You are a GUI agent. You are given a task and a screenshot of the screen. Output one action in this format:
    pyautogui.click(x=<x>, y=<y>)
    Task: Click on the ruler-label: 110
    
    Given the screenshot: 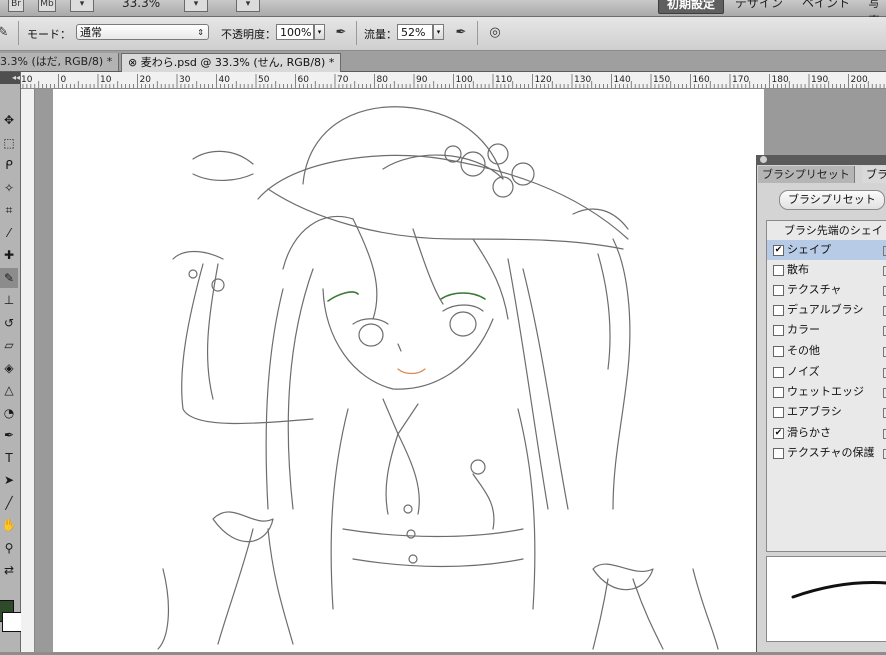 What is the action you would take?
    pyautogui.click(x=503, y=80)
    